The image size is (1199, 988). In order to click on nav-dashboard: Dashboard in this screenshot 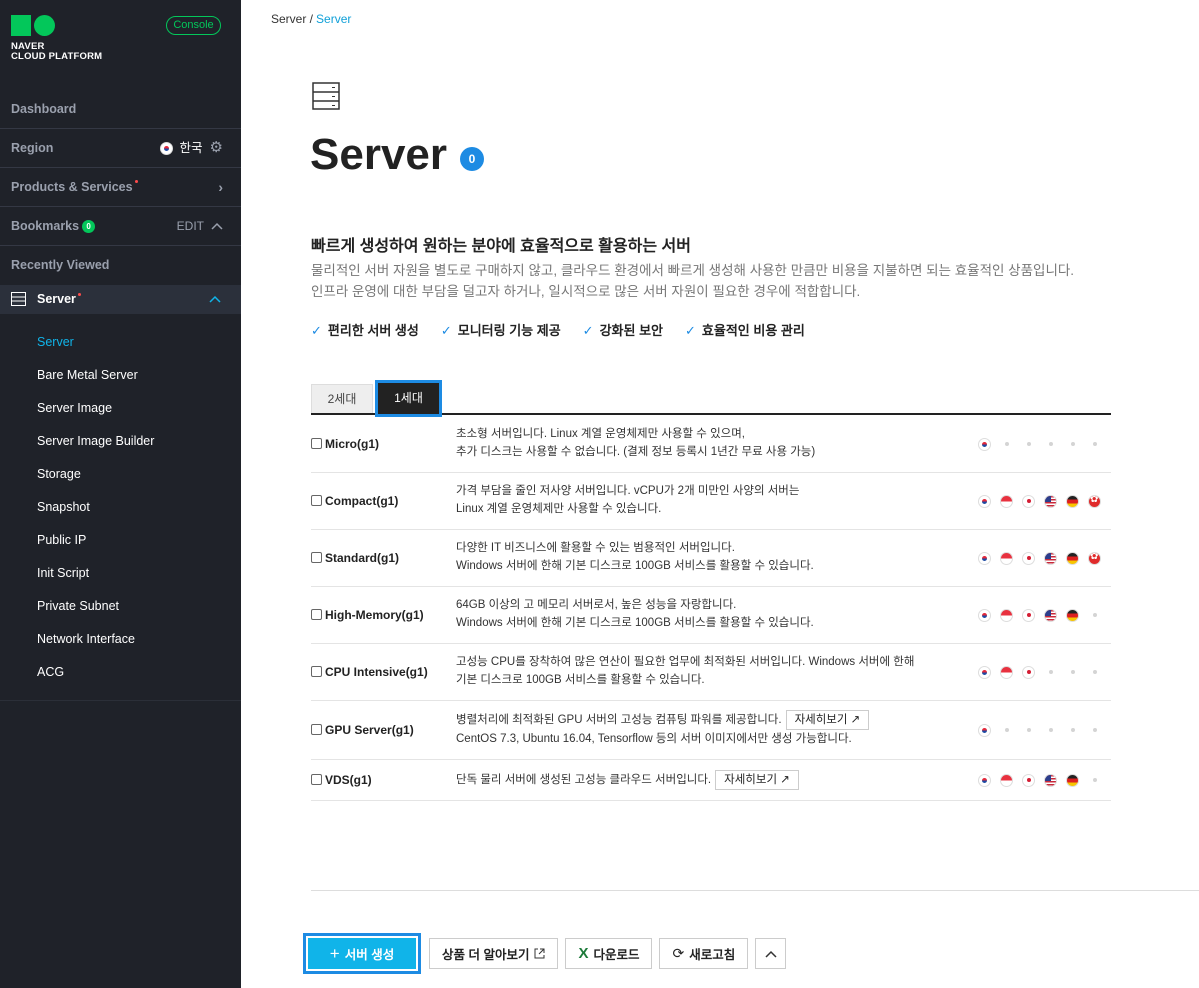, I will do `click(120, 109)`.